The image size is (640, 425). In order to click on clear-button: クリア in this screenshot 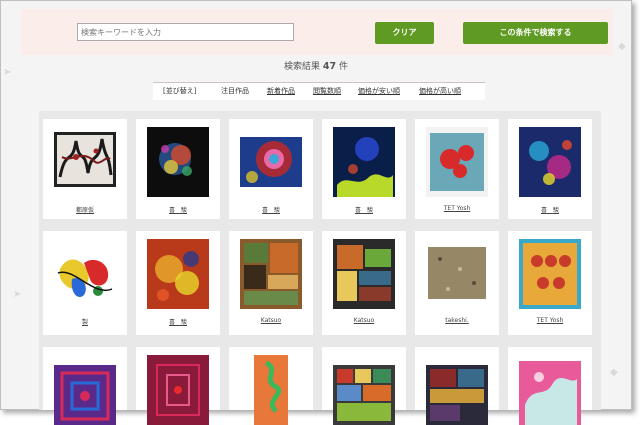, I will do `click(404, 33)`.